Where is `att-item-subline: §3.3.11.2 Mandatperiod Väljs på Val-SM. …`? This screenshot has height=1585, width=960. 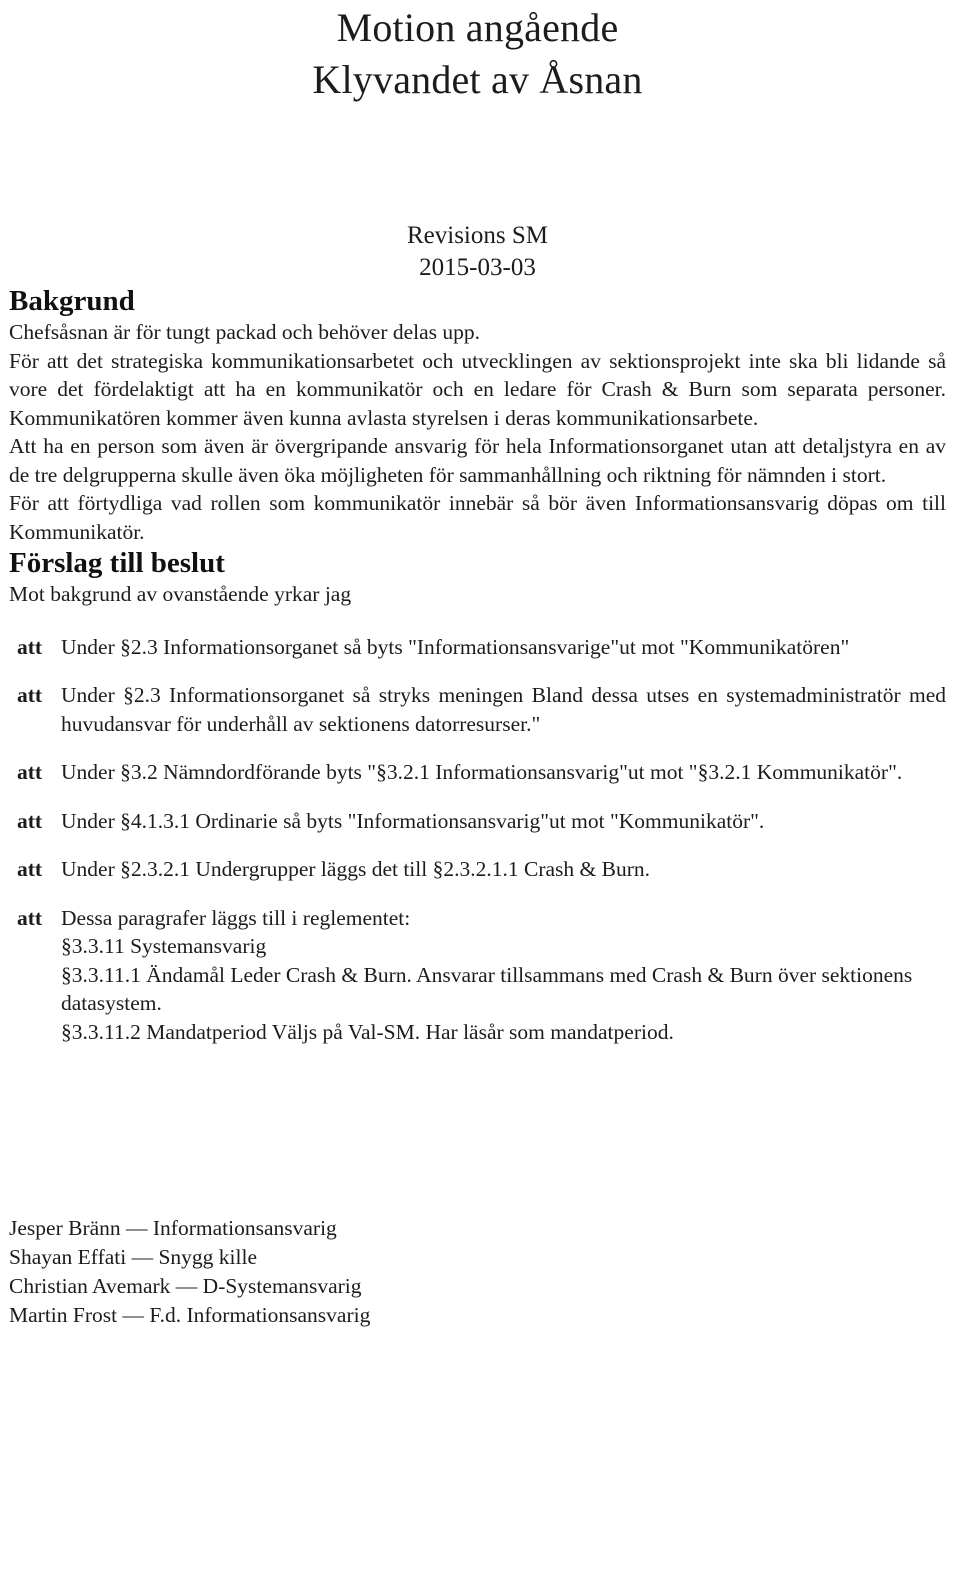 att-item-subline: §3.3.11.2 Mandatperiod Väljs på Val-SM. … is located at coordinates (367, 1031).